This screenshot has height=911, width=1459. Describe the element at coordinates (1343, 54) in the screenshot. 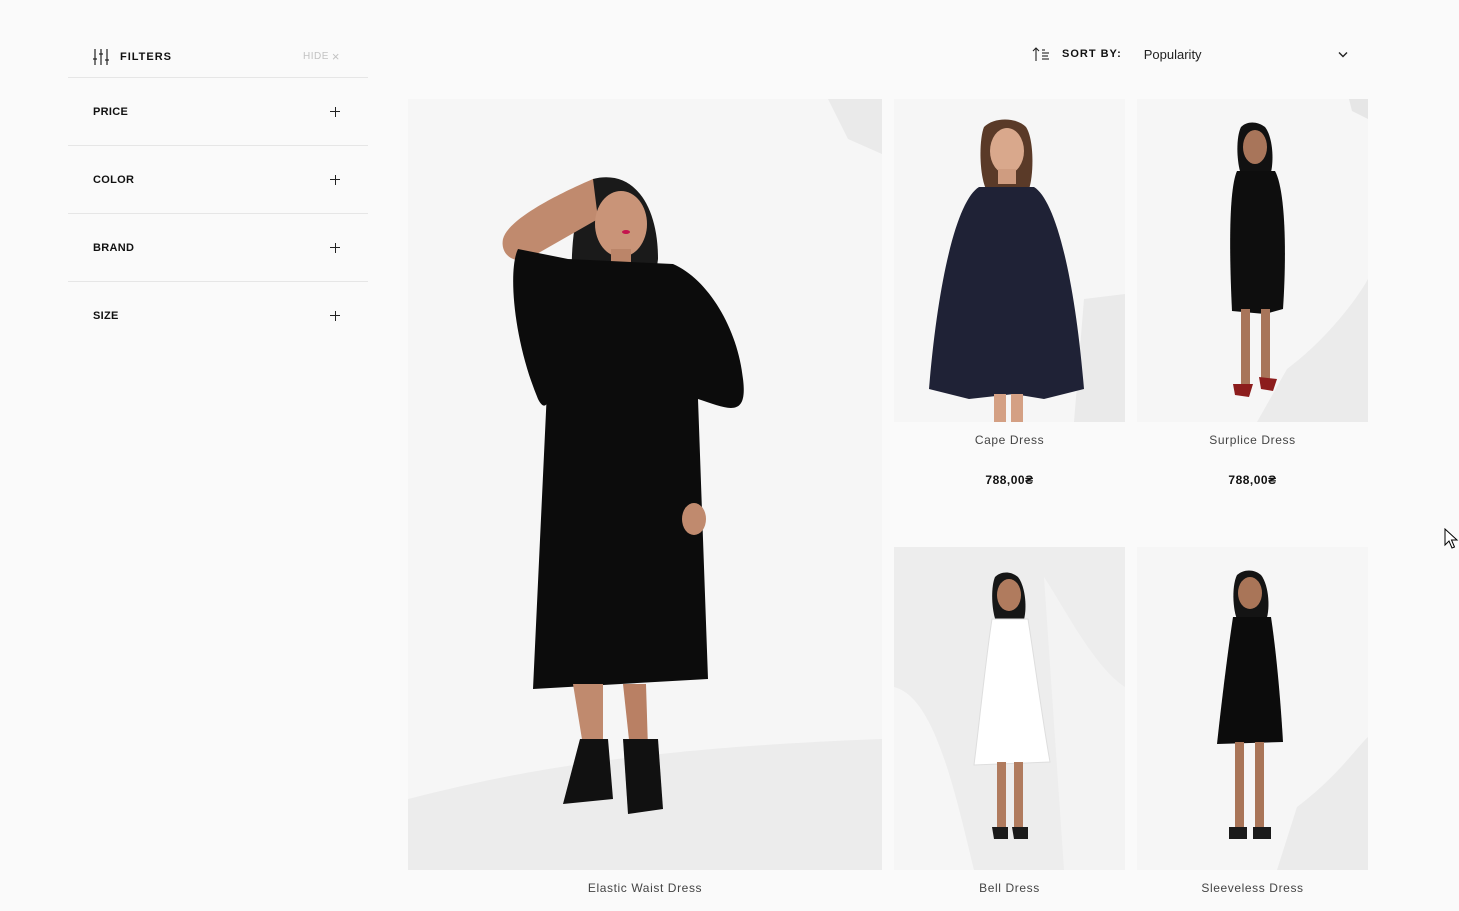

I see `chevron-down-icon` at that location.